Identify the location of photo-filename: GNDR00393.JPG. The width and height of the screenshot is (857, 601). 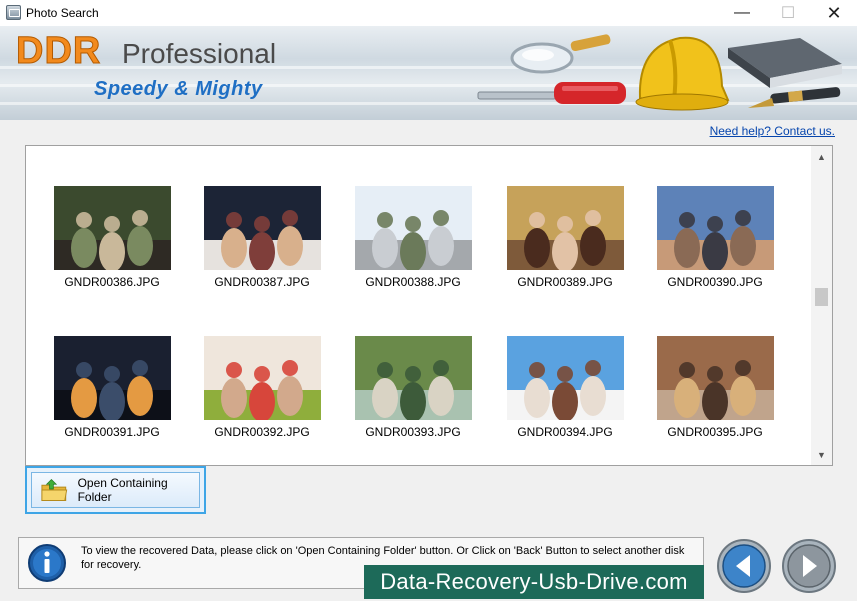
(413, 432).